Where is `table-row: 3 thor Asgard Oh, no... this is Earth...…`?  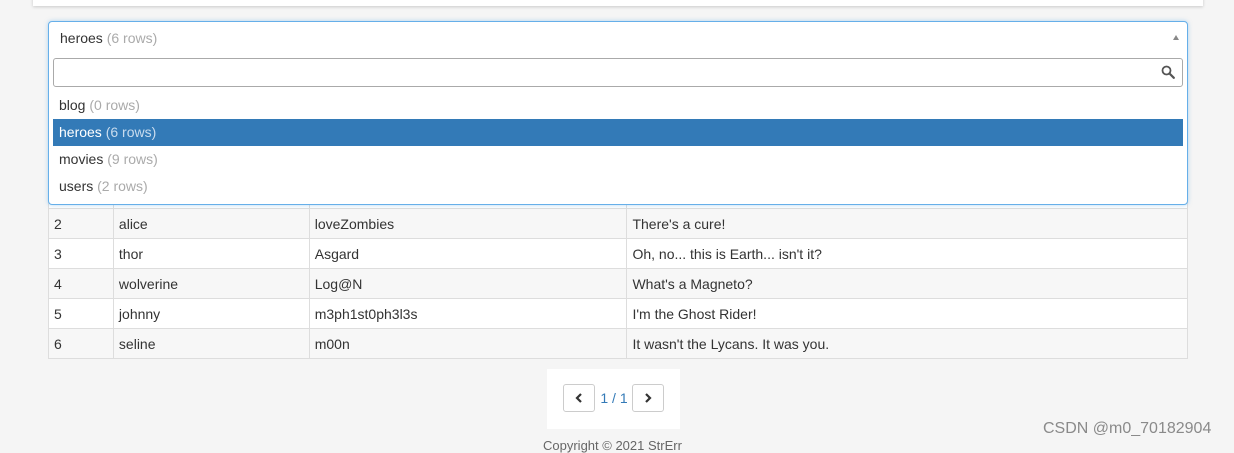 table-row: 3 thor Asgard Oh, no... this is Earth...… is located at coordinates (618, 253).